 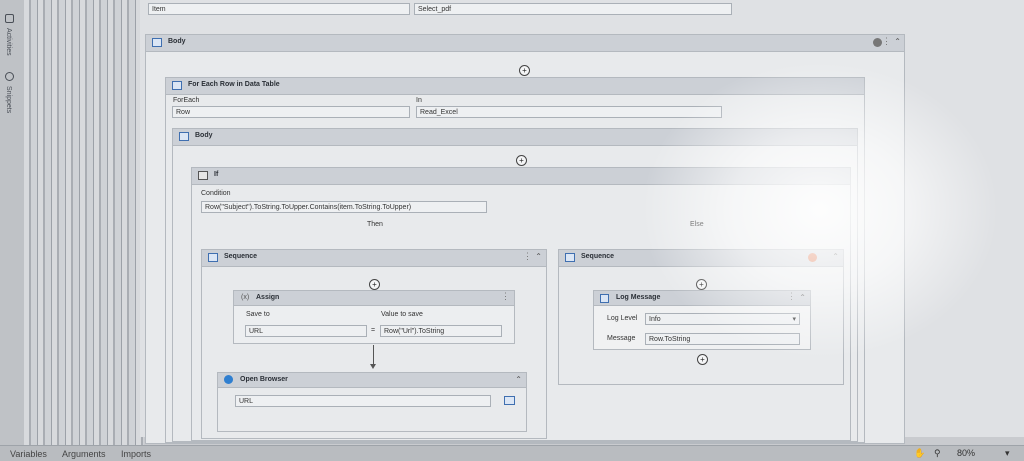 I want to click on pan-icon: ✋, so click(x=919, y=453).